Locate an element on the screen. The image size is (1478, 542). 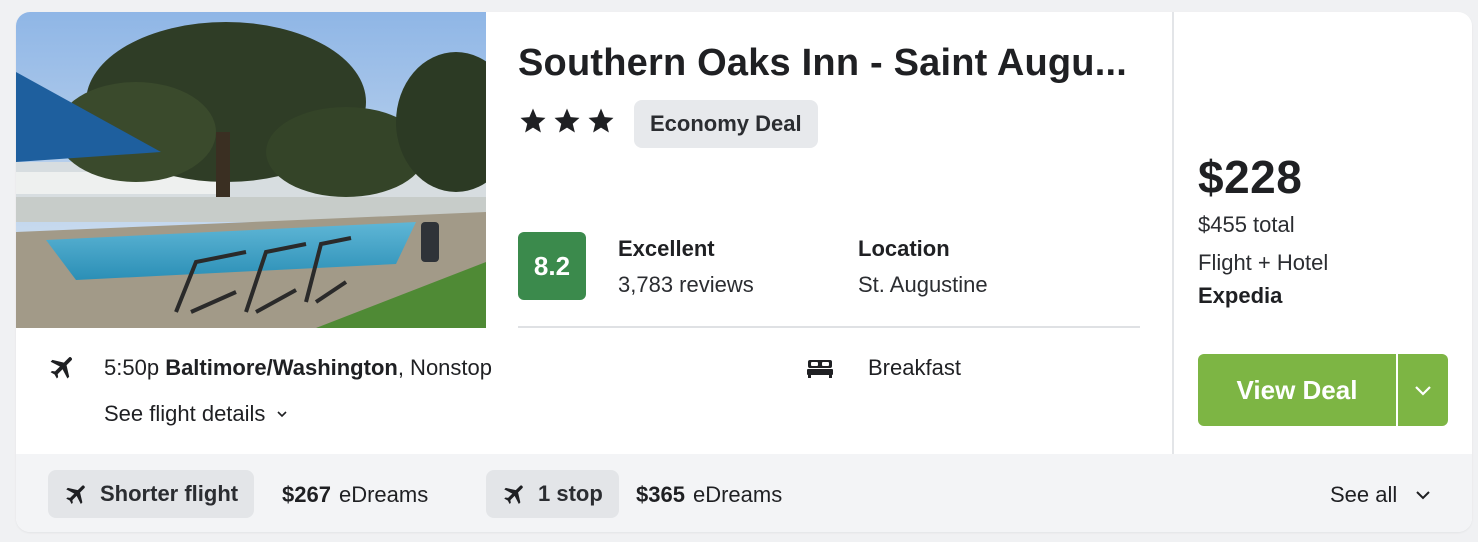
flight-time: 5:50p is located at coordinates (132, 367).